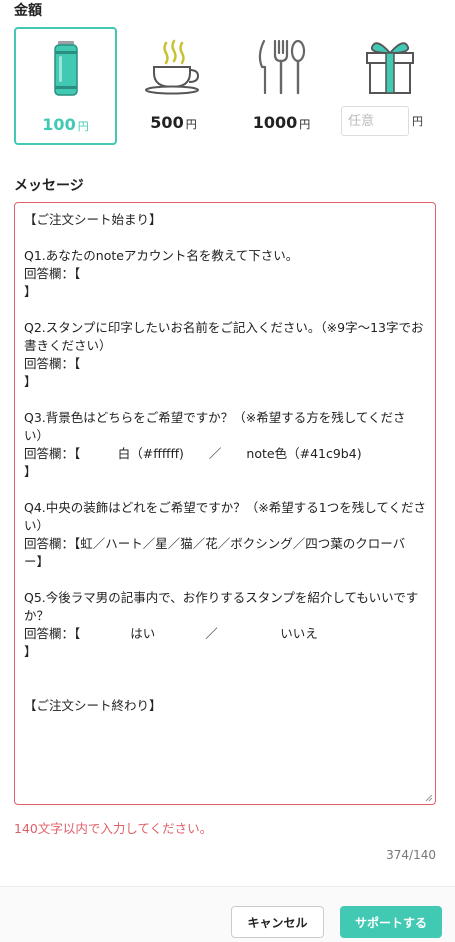 Image resolution: width=455 pixels, height=942 pixels. What do you see at coordinates (28, 11) in the screenshot?
I see `amount-section-title: 金額` at bounding box center [28, 11].